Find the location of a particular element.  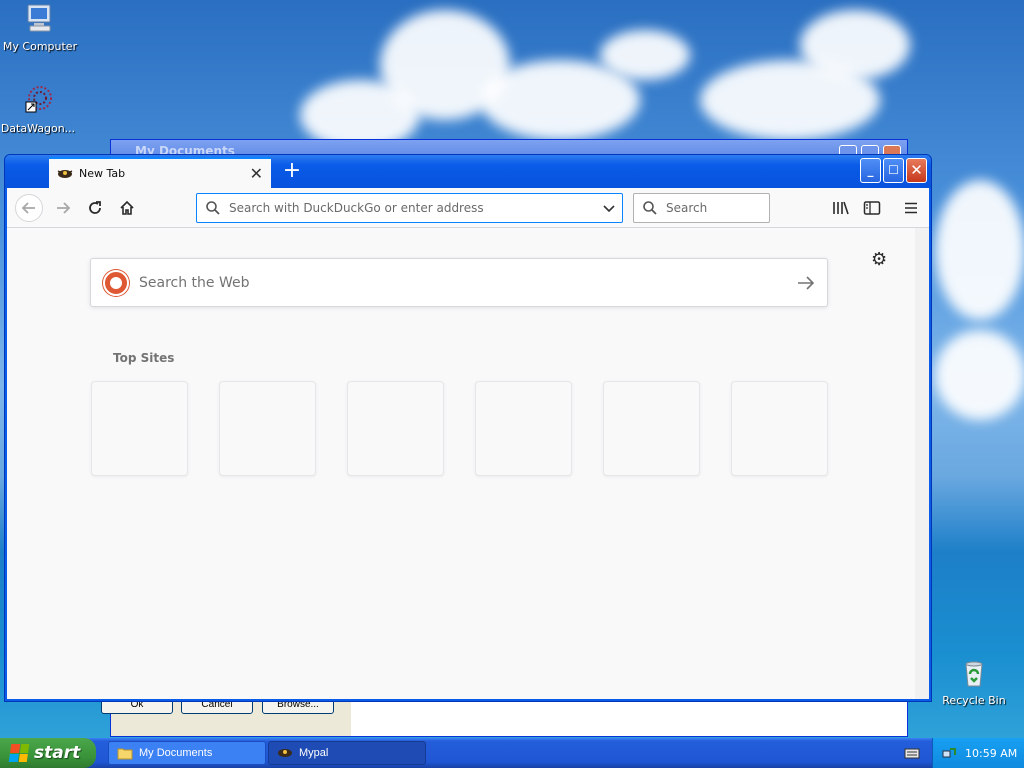

clock: 10:59 AM is located at coordinates (991, 753).